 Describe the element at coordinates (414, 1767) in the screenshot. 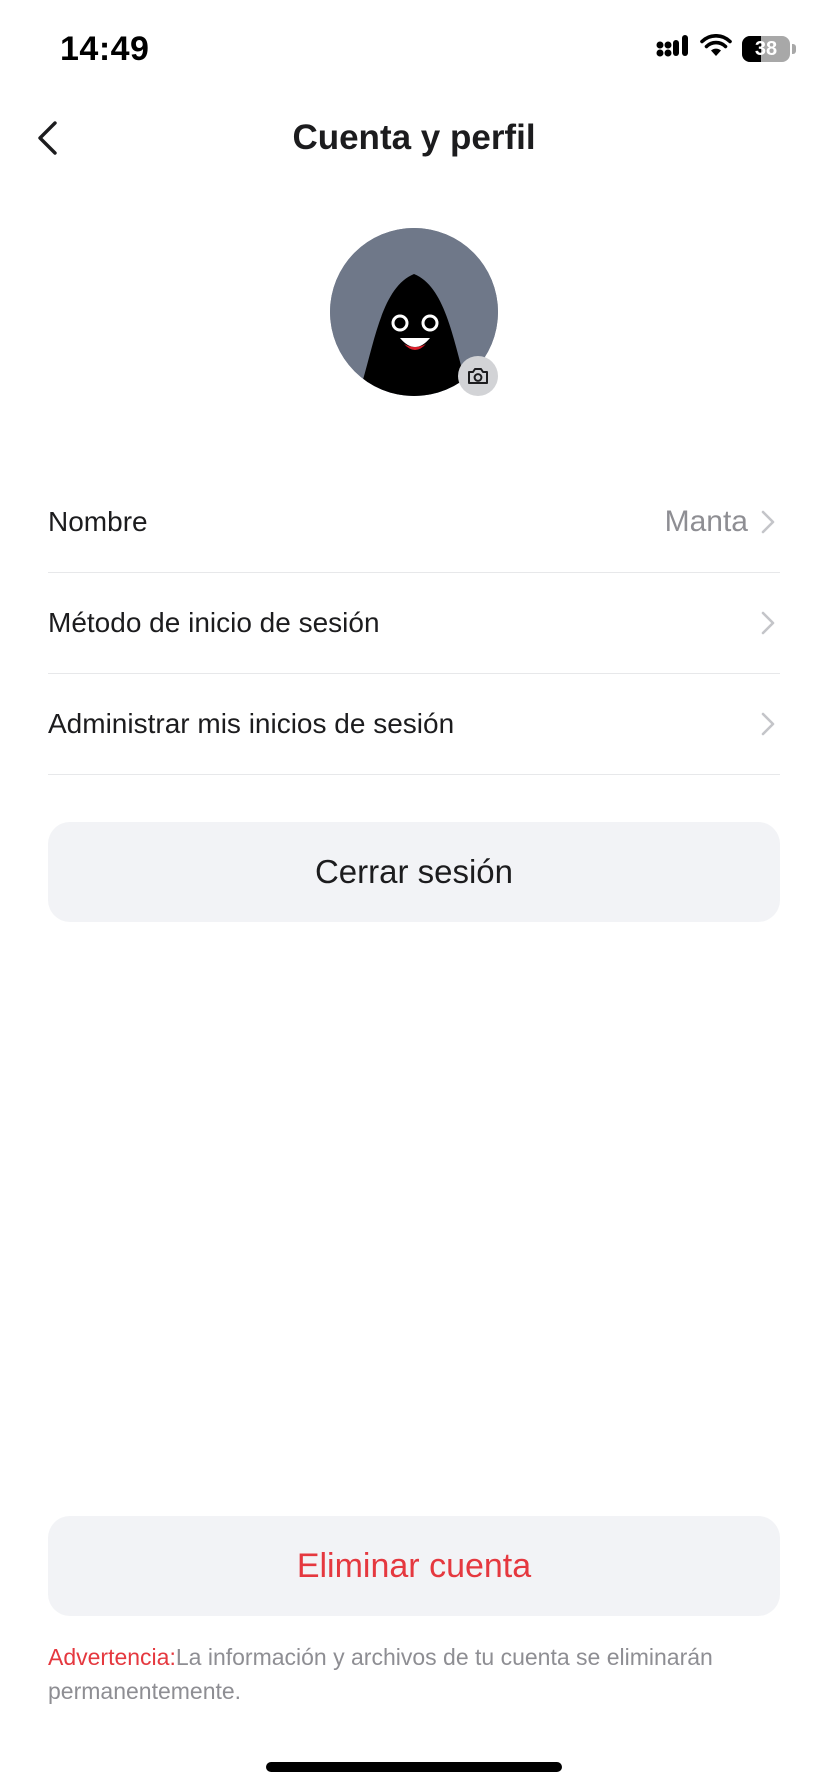

I see `home-indicator` at that location.